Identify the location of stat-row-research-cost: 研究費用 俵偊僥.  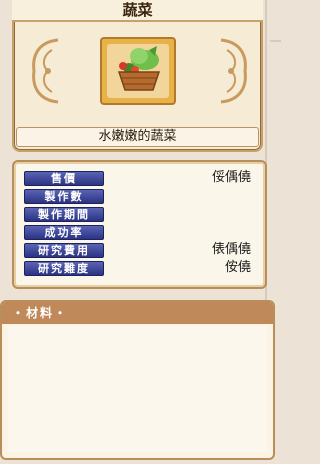
(141, 250).